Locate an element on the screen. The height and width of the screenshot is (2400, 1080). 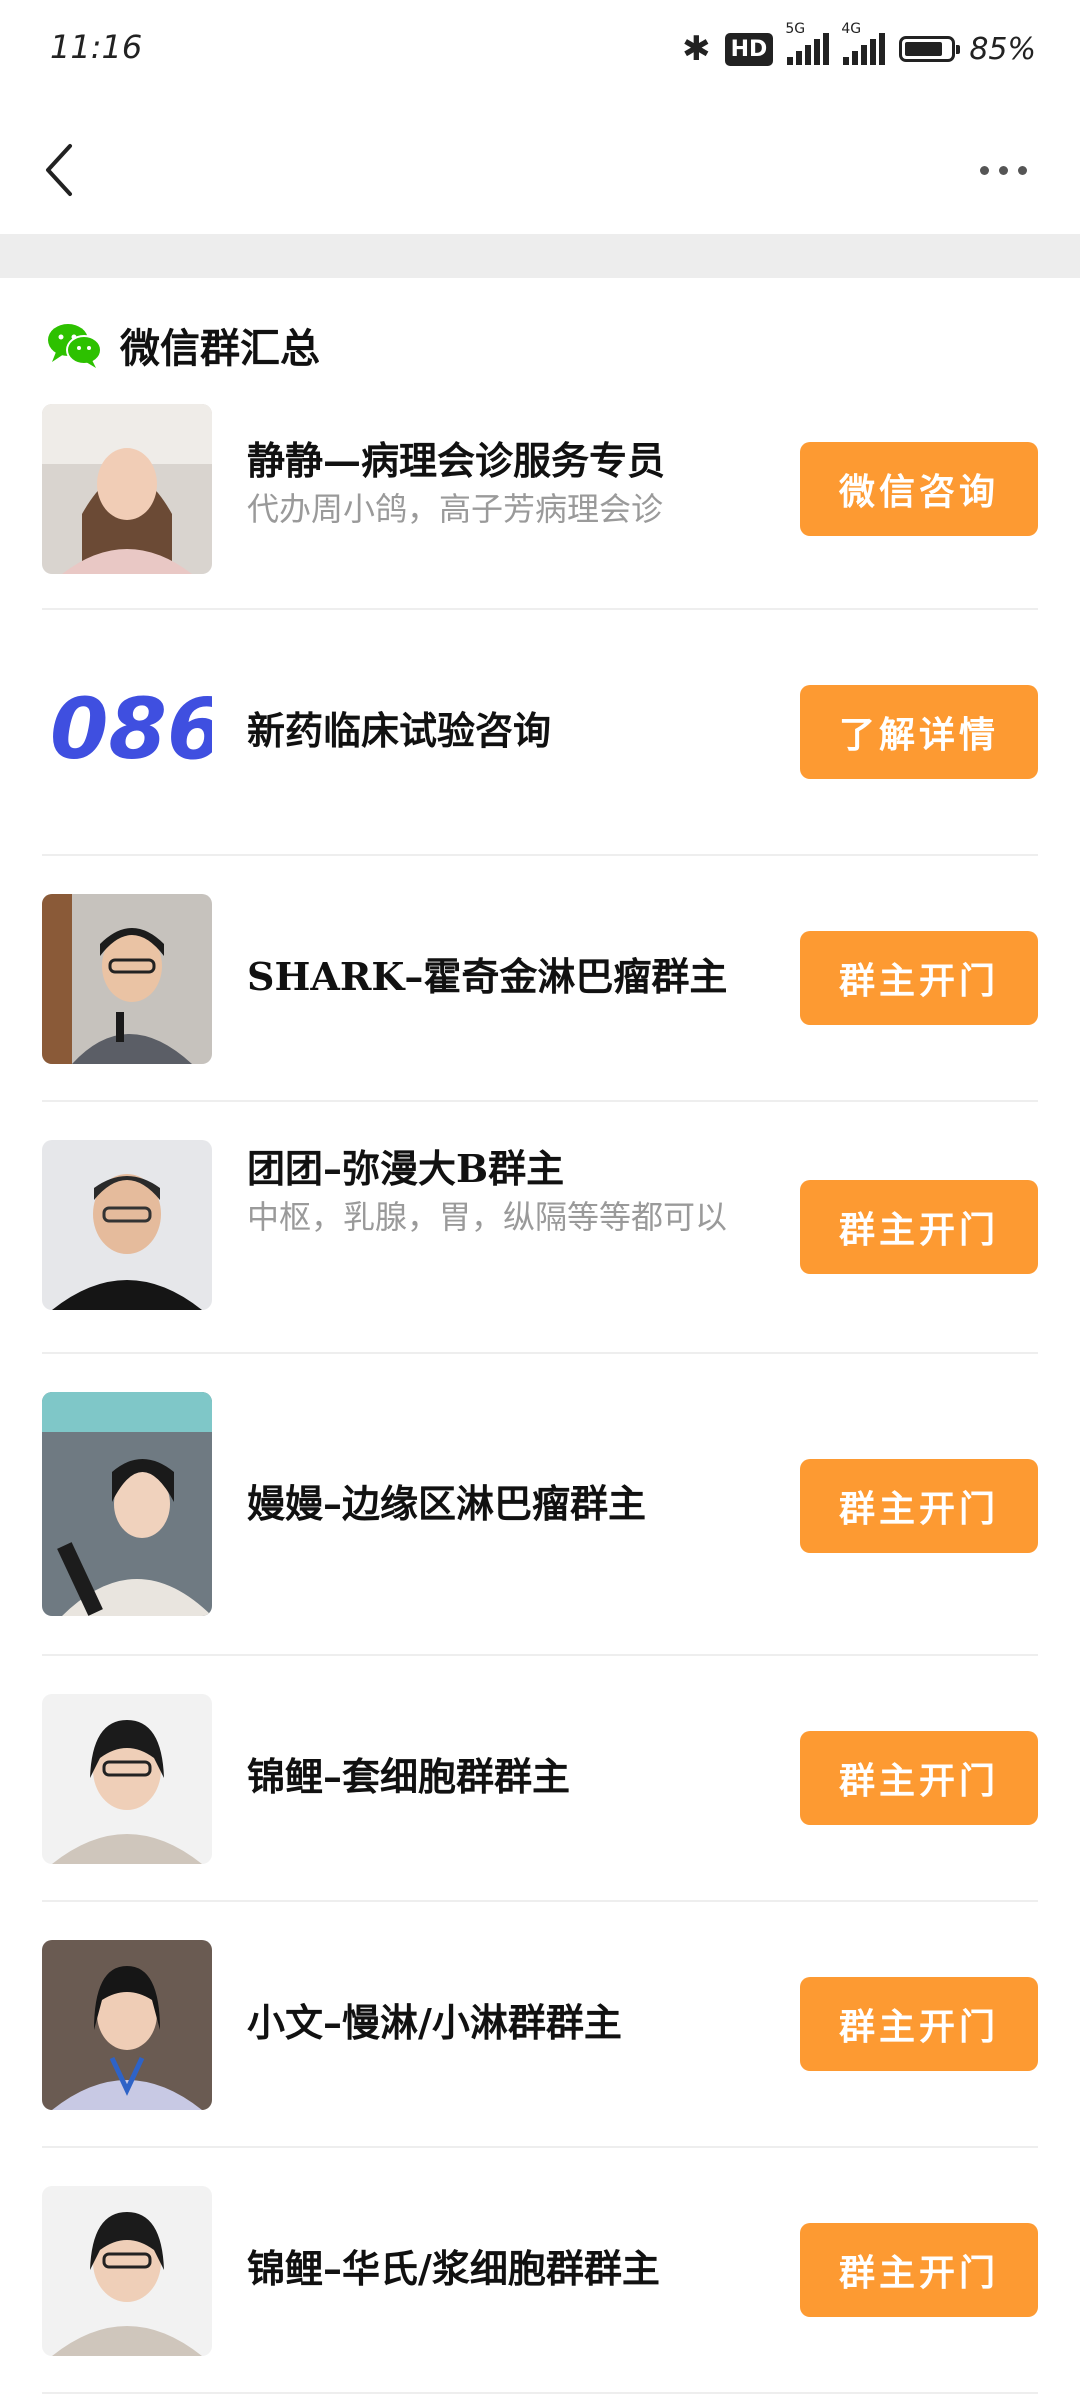
bluetooth-icon: ✱ is located at coordinates (696, 49).